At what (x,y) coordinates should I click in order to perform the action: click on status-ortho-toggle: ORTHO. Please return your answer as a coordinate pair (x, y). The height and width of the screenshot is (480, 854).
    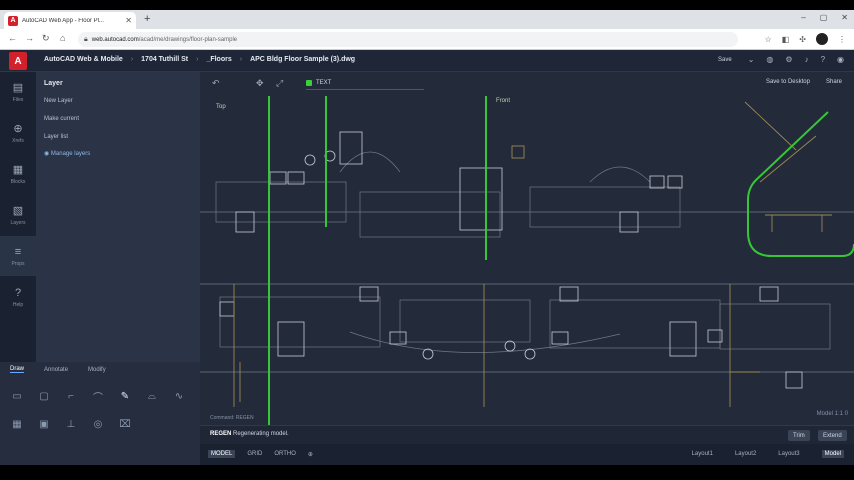
    Looking at the image, I should click on (285, 454).